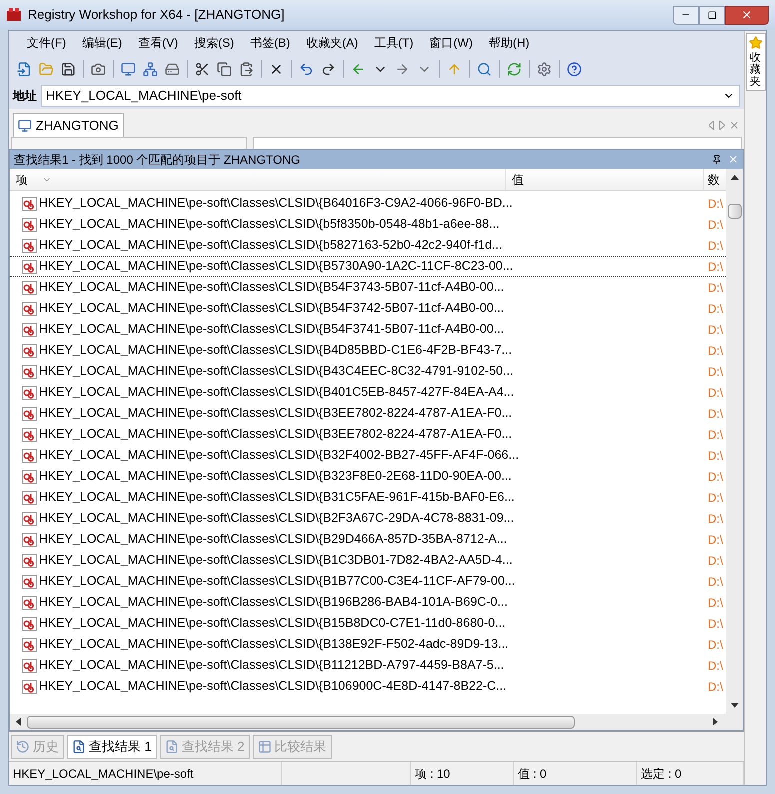  What do you see at coordinates (715, 179) in the screenshot?
I see `column-header: 数` at bounding box center [715, 179].